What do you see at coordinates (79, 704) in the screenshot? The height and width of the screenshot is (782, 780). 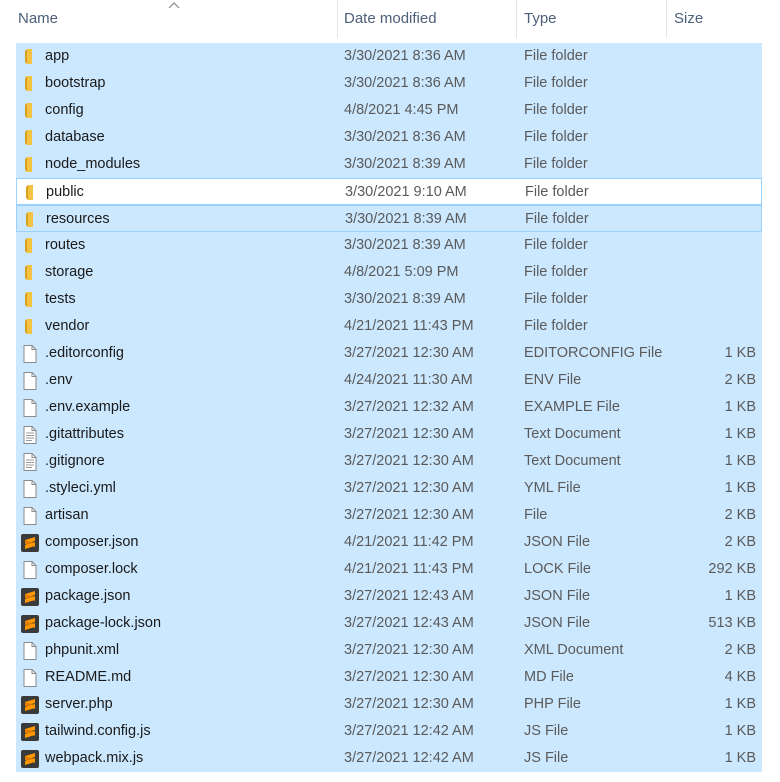 I see `file-name: server.php` at bounding box center [79, 704].